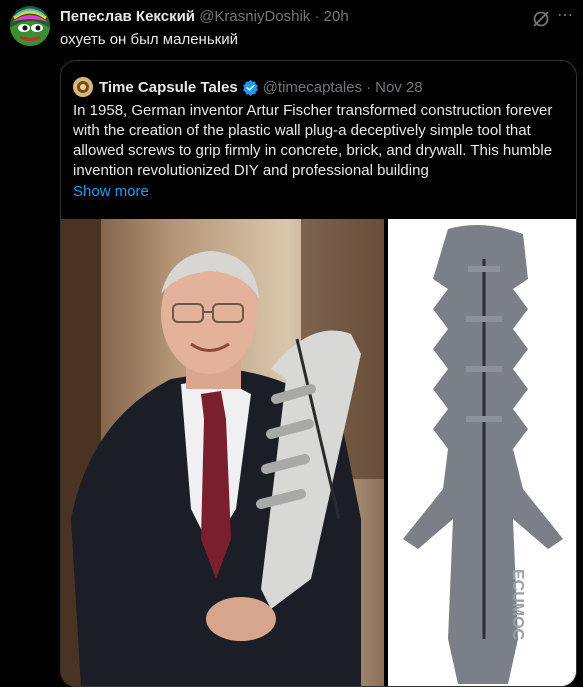  Describe the element at coordinates (254, 16) in the screenshot. I see `author-handle: @KrasniyDoshik` at that location.